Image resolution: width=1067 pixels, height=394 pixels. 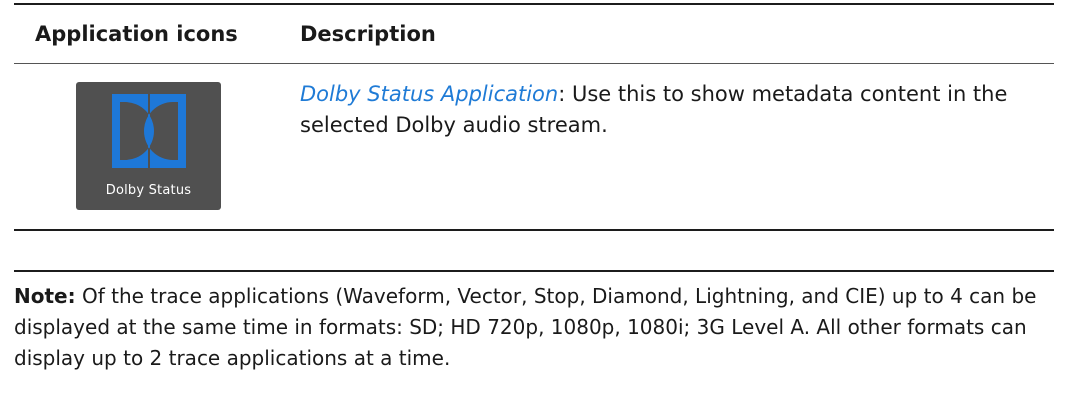 I want to click on dolby-status-icon: Dolby Status, so click(x=148, y=146).